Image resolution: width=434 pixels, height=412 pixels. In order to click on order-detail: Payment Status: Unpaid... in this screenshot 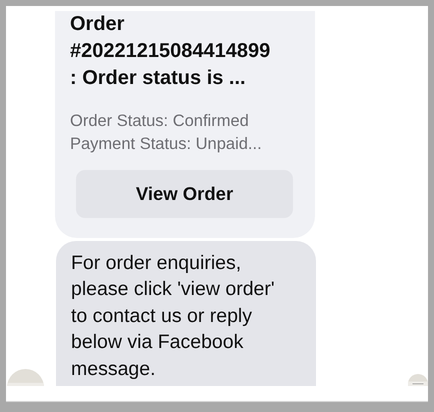, I will do `click(166, 144)`.